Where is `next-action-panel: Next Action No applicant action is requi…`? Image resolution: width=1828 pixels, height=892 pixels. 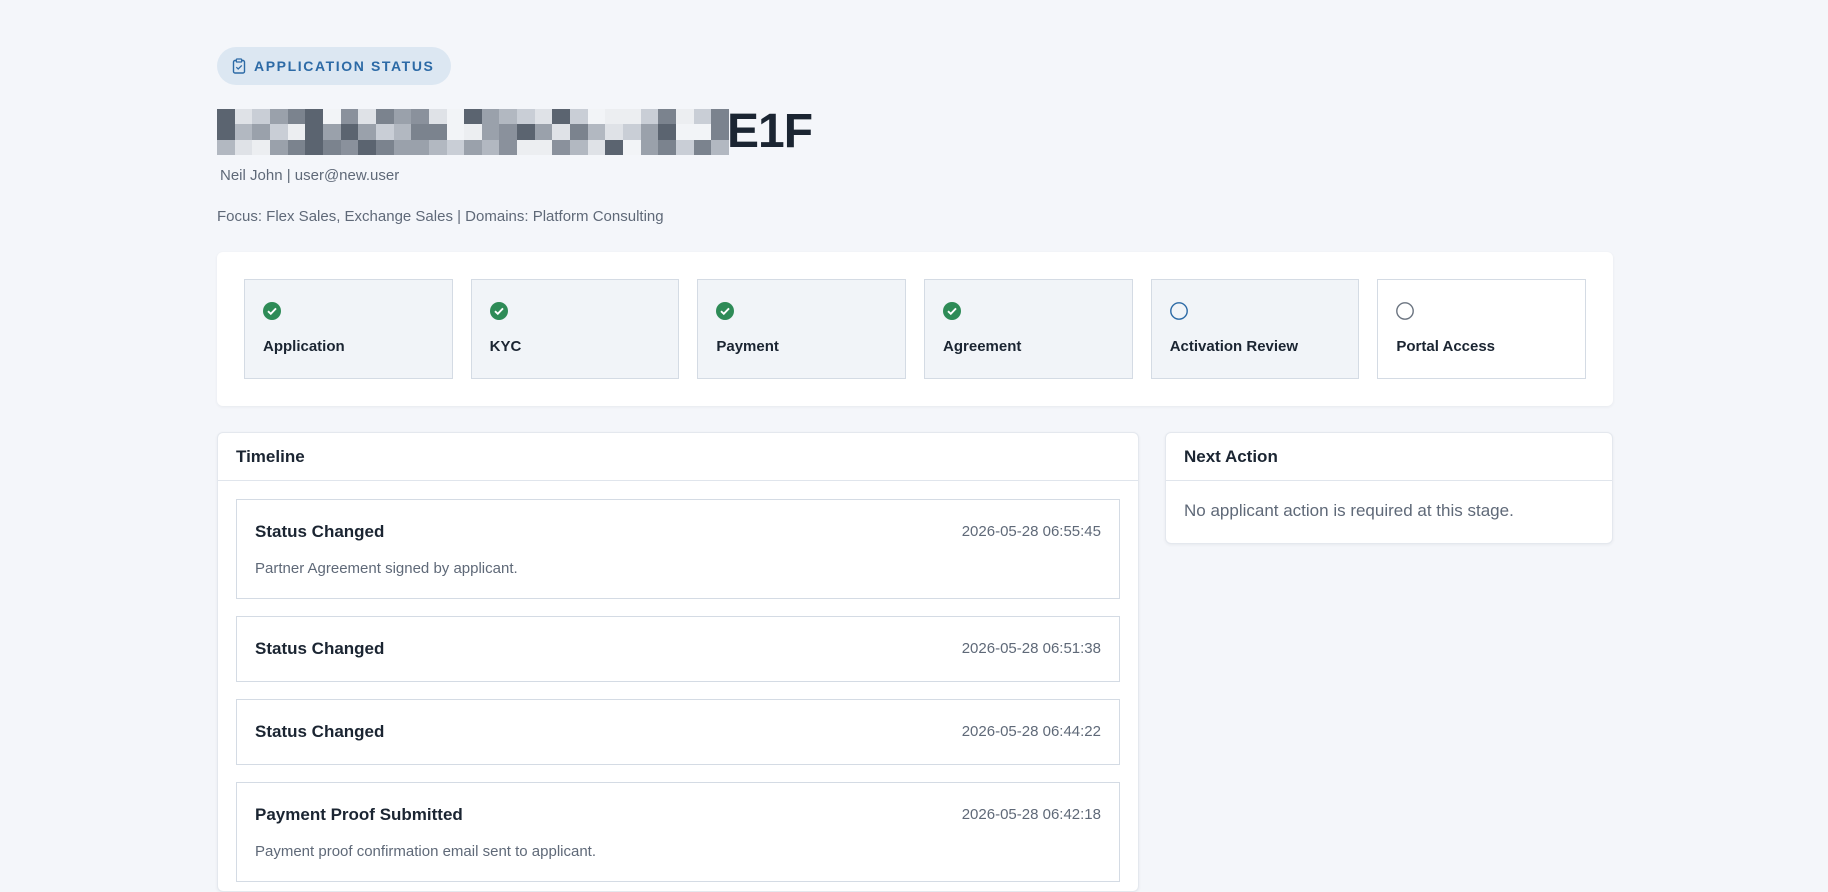 next-action-panel: Next Action No applicant action is requi… is located at coordinates (1389, 488).